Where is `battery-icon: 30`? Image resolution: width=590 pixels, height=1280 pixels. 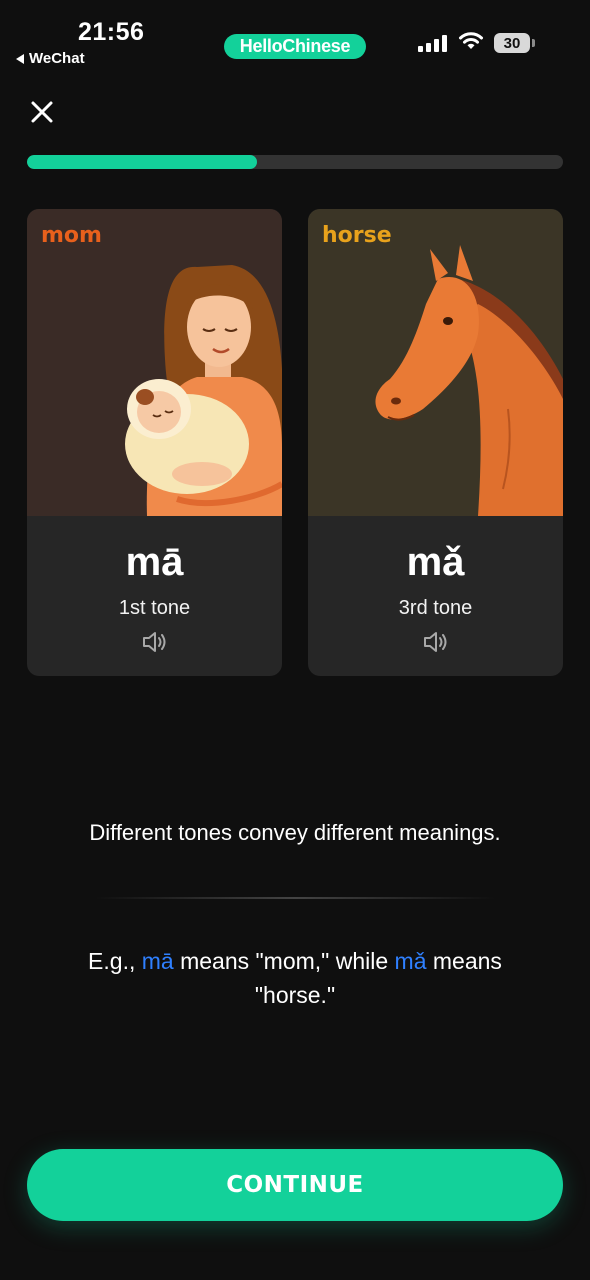 battery-icon: 30 is located at coordinates (512, 43).